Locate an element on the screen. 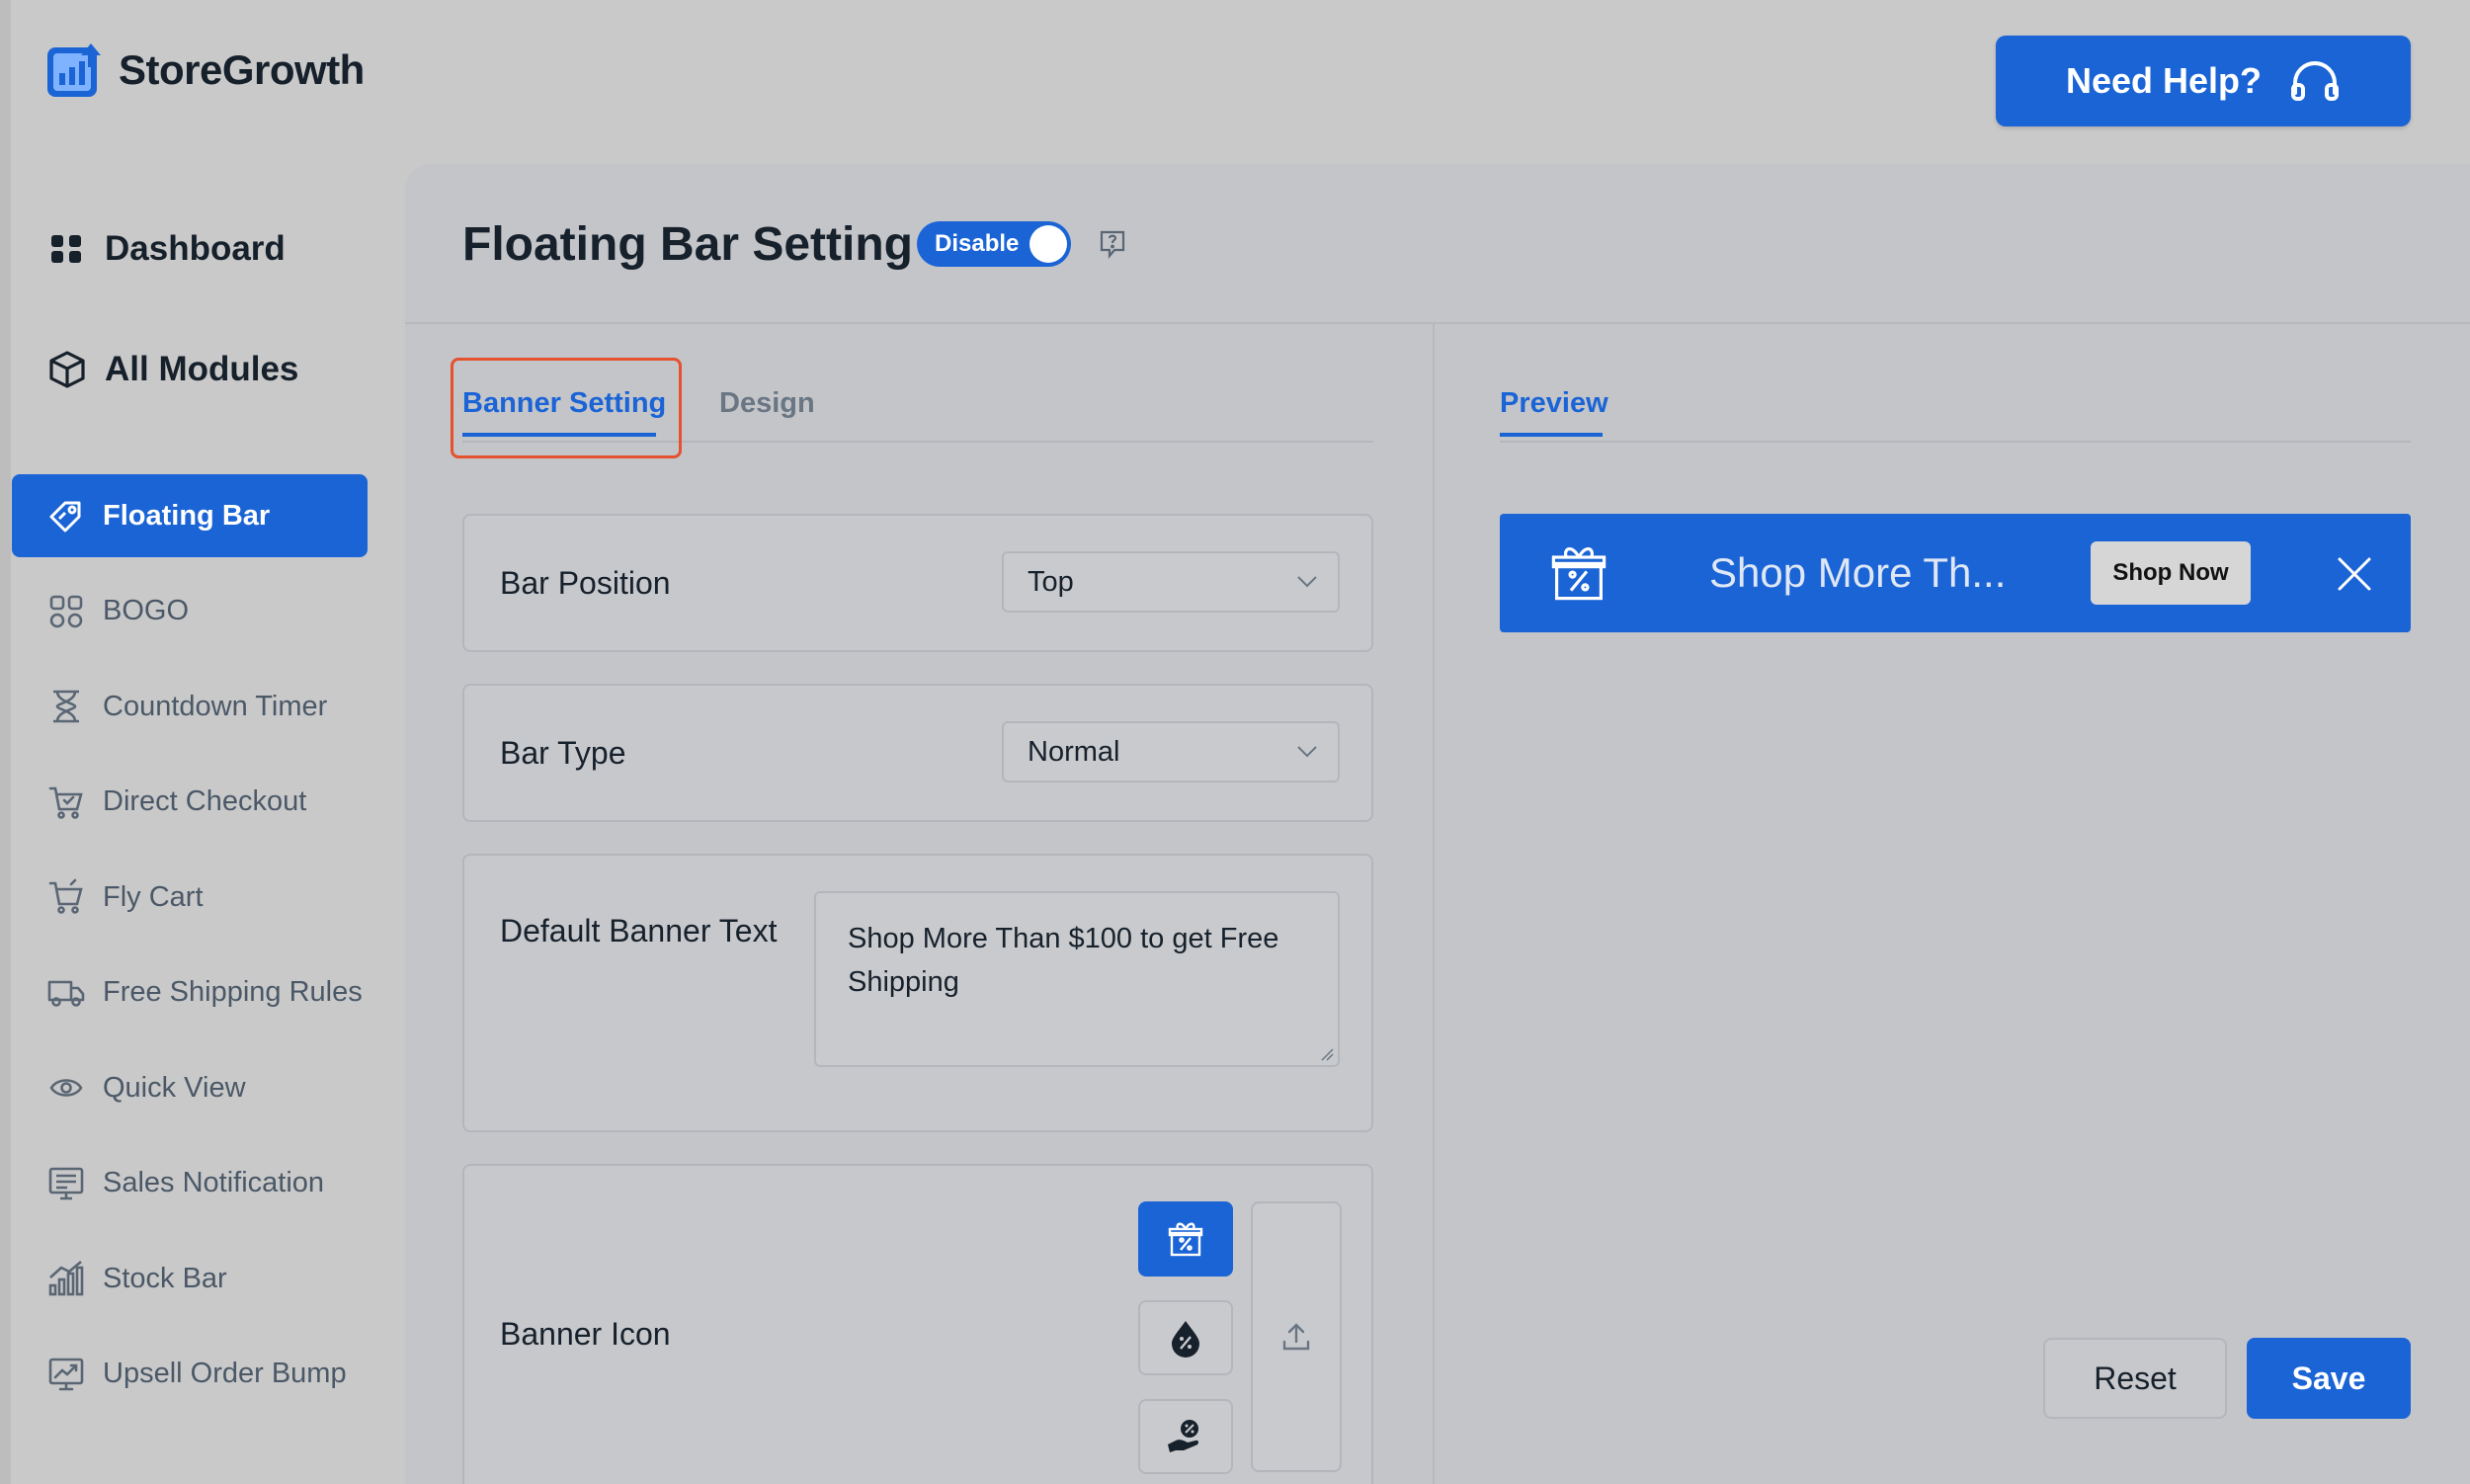  tab-preview: Preview is located at coordinates (1554, 403).